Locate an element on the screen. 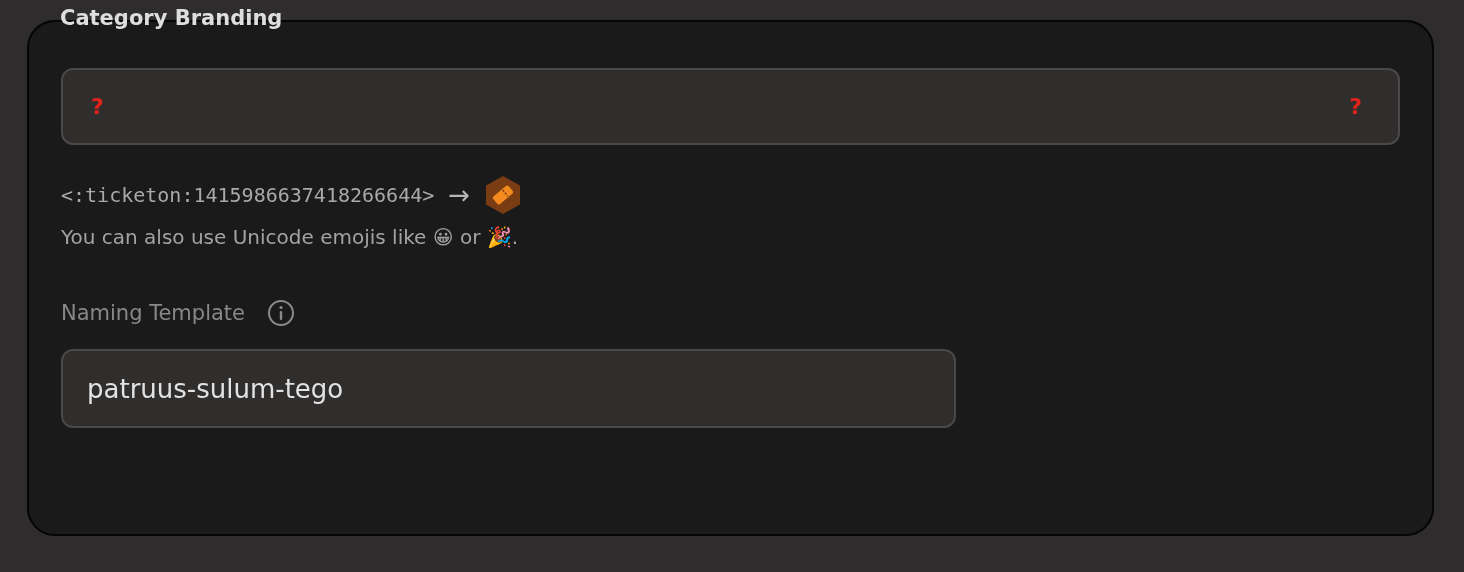  emoji-code: <:ticketon:1415986637418266644> is located at coordinates (248, 195).